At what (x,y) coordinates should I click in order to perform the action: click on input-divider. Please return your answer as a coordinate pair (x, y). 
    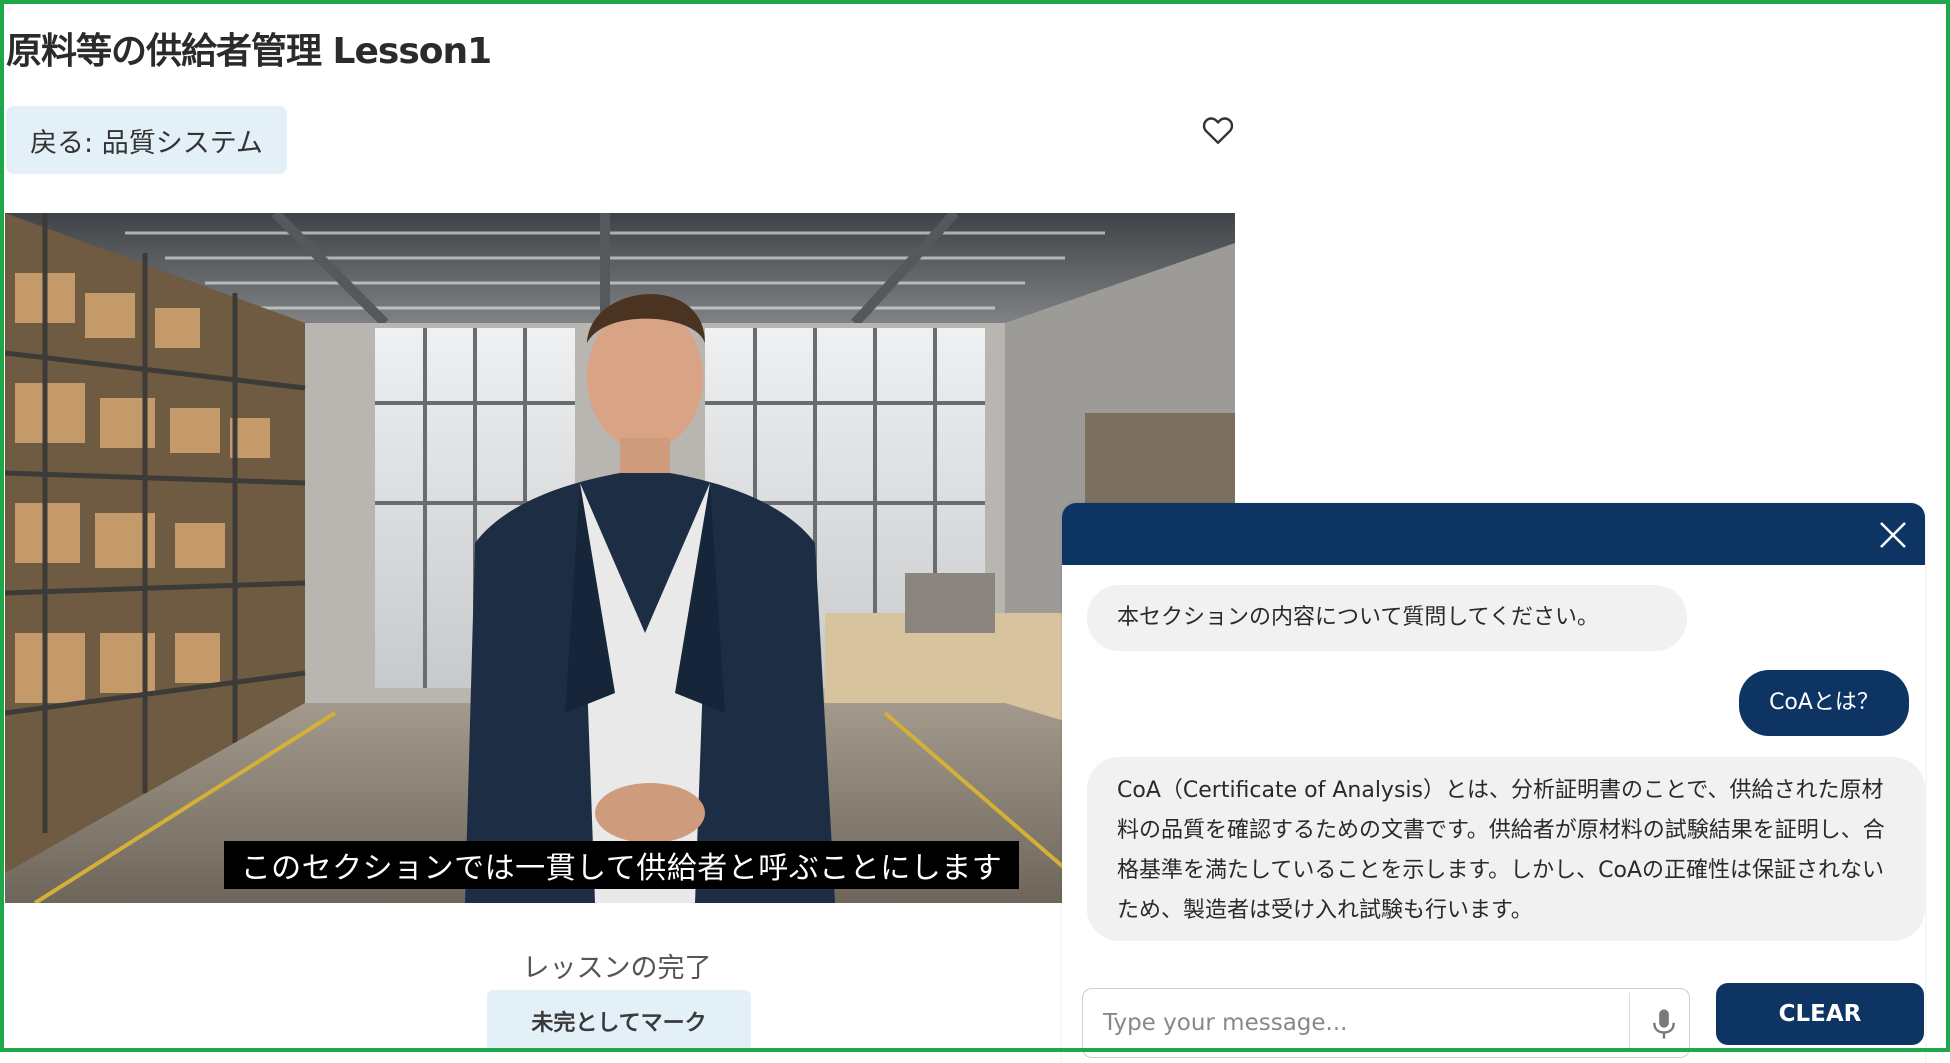
    Looking at the image, I should click on (1629, 1023).